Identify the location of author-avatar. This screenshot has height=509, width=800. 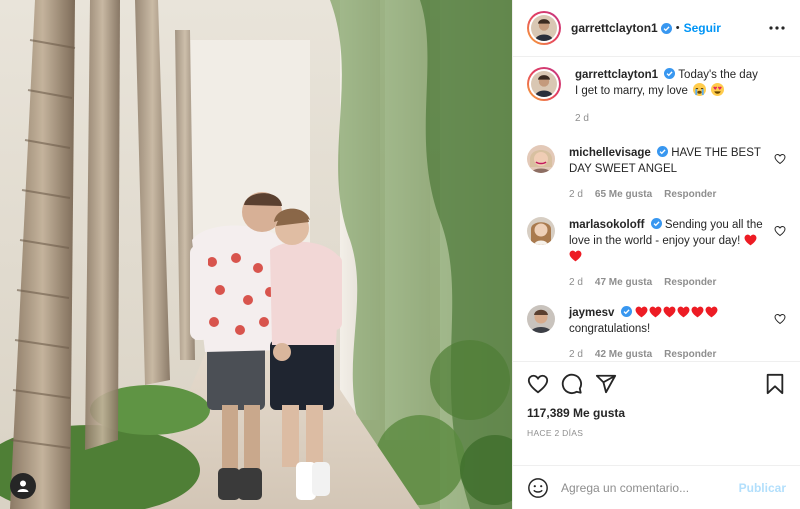
(544, 28).